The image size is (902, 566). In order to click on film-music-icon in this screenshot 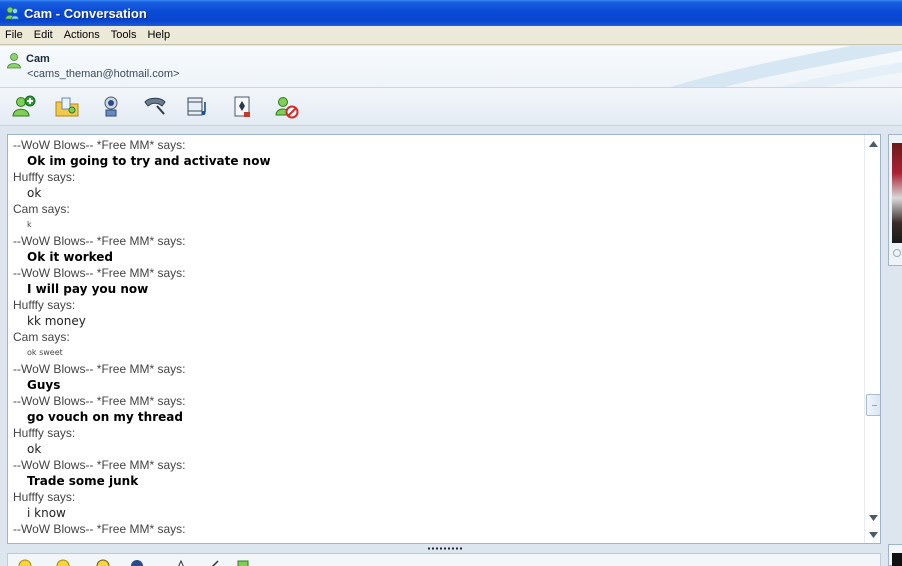, I will do `click(196, 106)`.